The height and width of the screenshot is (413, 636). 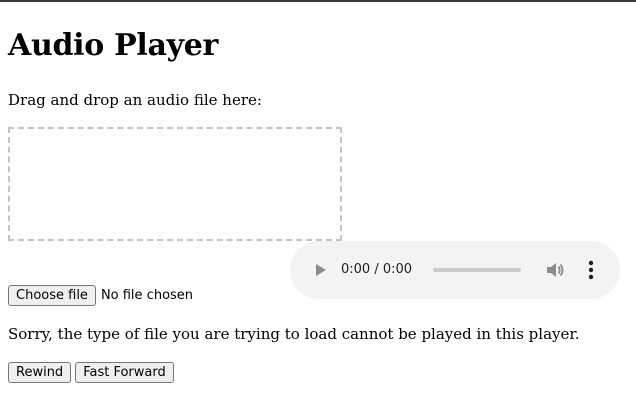 What do you see at coordinates (124, 372) in the screenshot?
I see `fast-forward-button: Fast Forward` at bounding box center [124, 372].